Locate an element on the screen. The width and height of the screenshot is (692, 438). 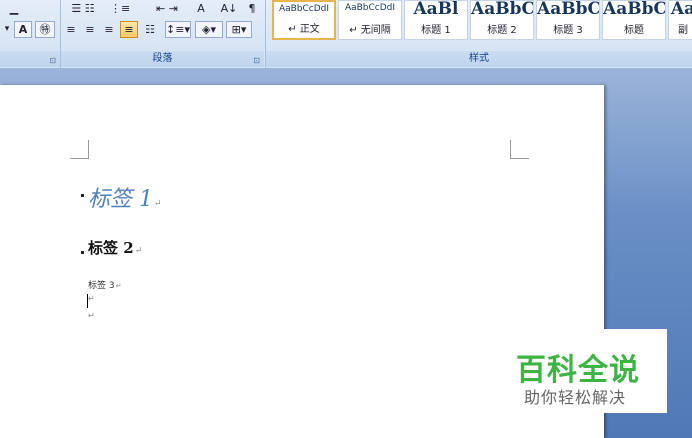
watermark-title: 百科全说 is located at coordinates (578, 370).